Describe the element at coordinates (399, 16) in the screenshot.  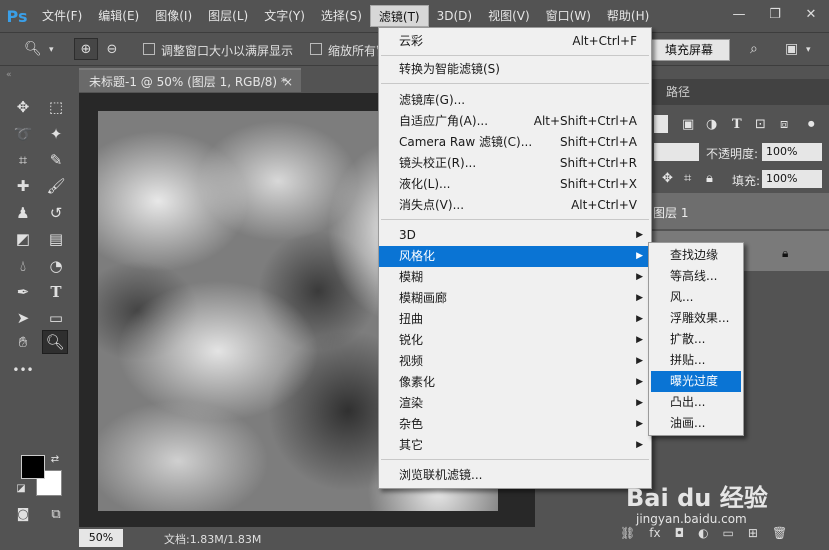
I see `menu-filter: 滤镜(T)` at that location.